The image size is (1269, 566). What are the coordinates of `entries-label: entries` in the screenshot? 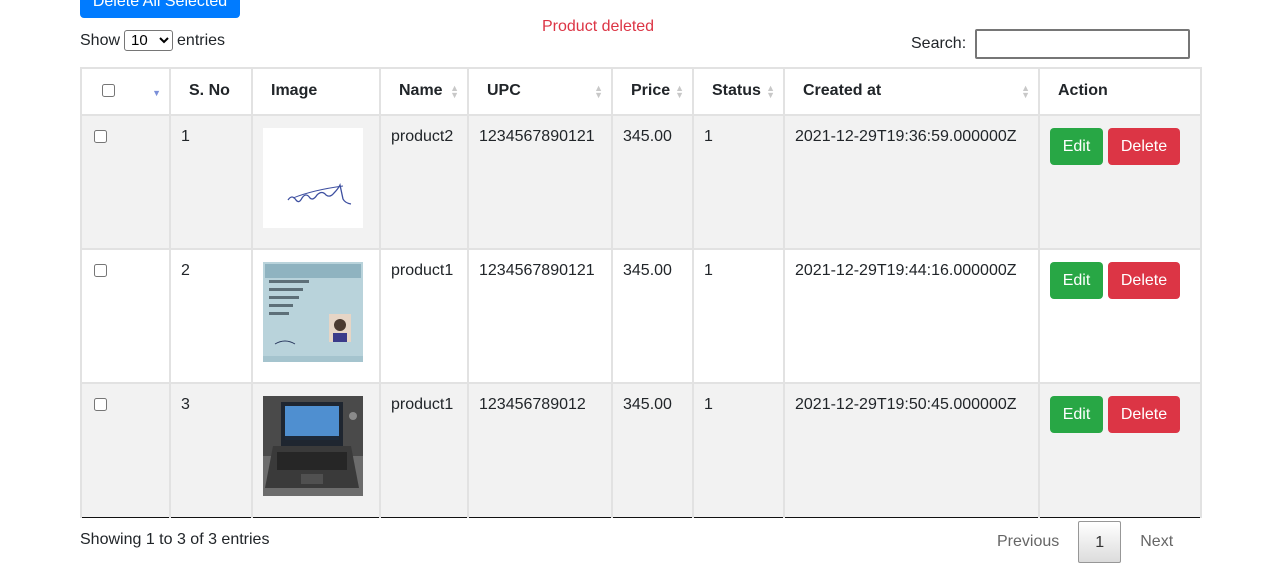 It's located at (201, 40).